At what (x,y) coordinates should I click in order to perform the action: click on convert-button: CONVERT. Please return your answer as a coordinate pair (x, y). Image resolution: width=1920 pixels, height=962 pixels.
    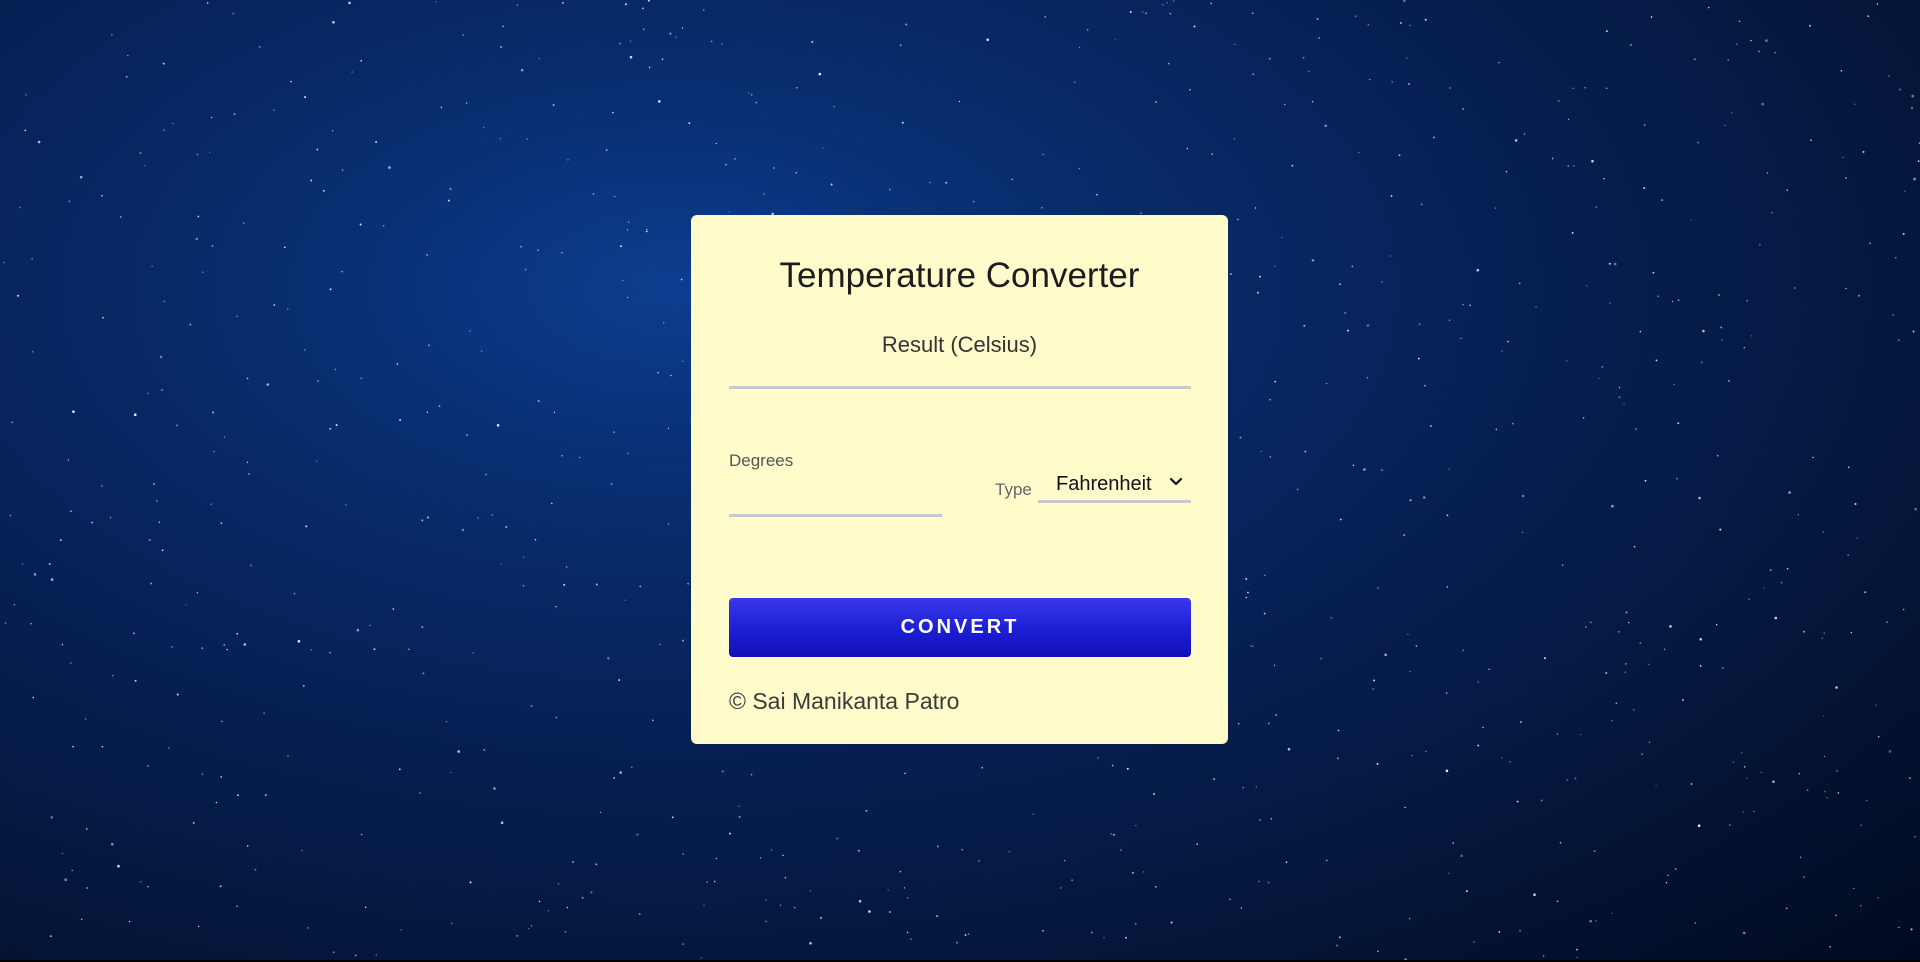
    Looking at the image, I should click on (960, 627).